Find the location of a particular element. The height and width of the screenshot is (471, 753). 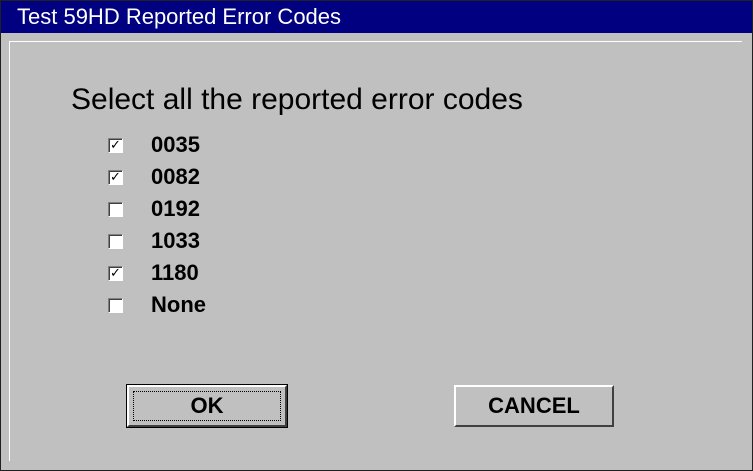

option-label-0035: 0035 is located at coordinates (175, 144).